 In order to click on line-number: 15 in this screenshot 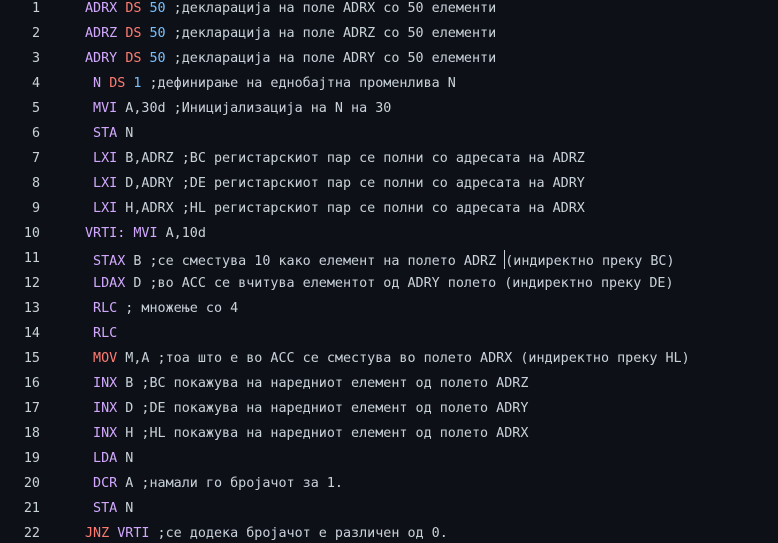, I will do `click(31, 358)`.